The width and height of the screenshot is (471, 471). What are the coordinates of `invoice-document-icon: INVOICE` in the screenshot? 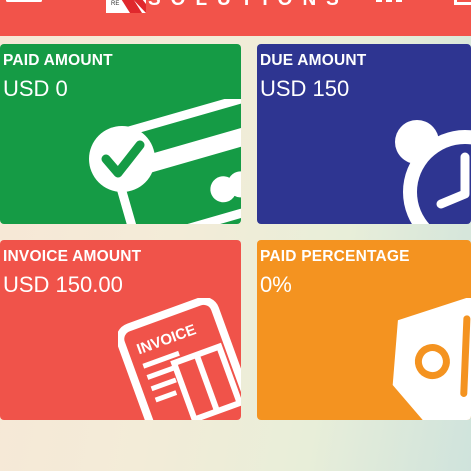 It's located at (179, 359).